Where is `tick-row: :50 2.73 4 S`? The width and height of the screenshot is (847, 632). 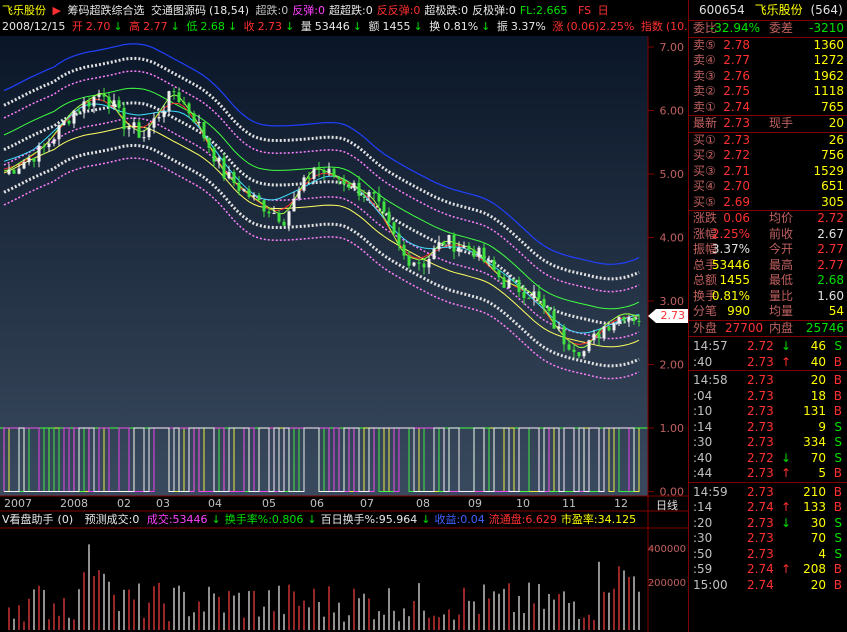 tick-row: :50 2.73 4 S is located at coordinates (768, 555).